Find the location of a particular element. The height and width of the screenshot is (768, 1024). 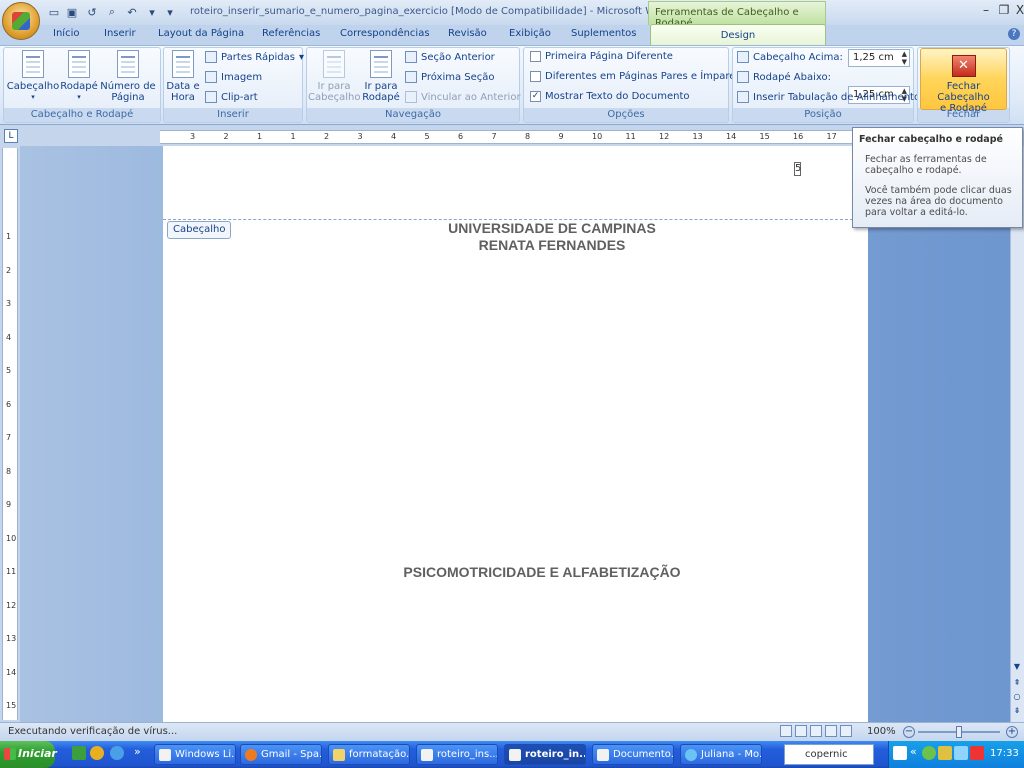

outline-icon is located at coordinates (831, 731).